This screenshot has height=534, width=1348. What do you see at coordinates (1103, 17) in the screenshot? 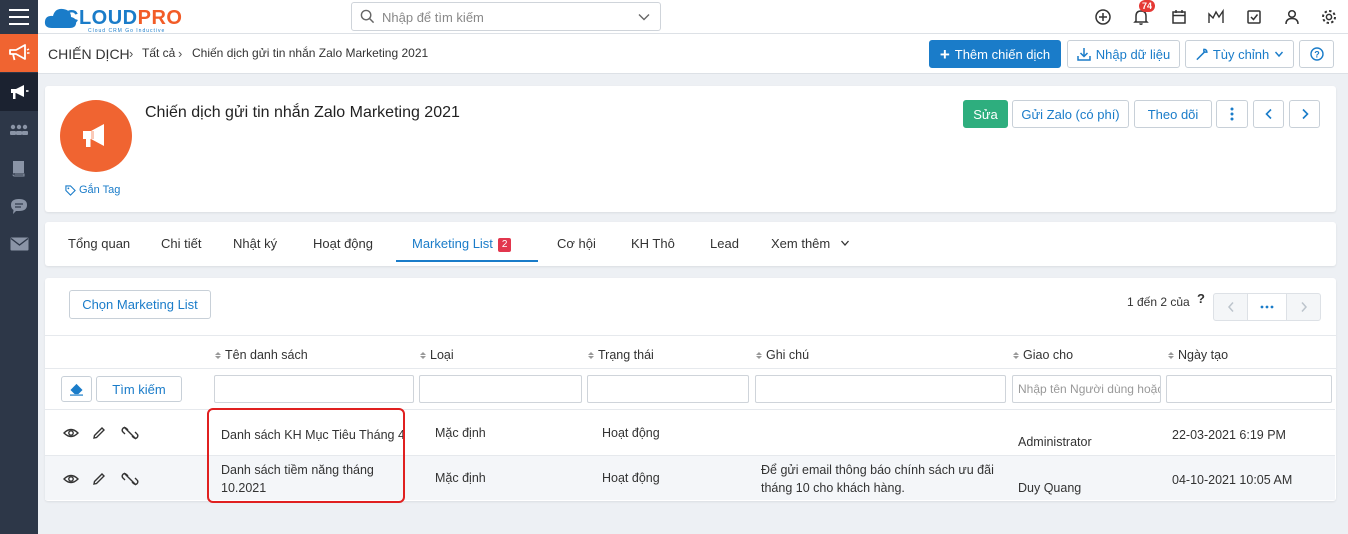
I see `add-circle-icon` at bounding box center [1103, 17].